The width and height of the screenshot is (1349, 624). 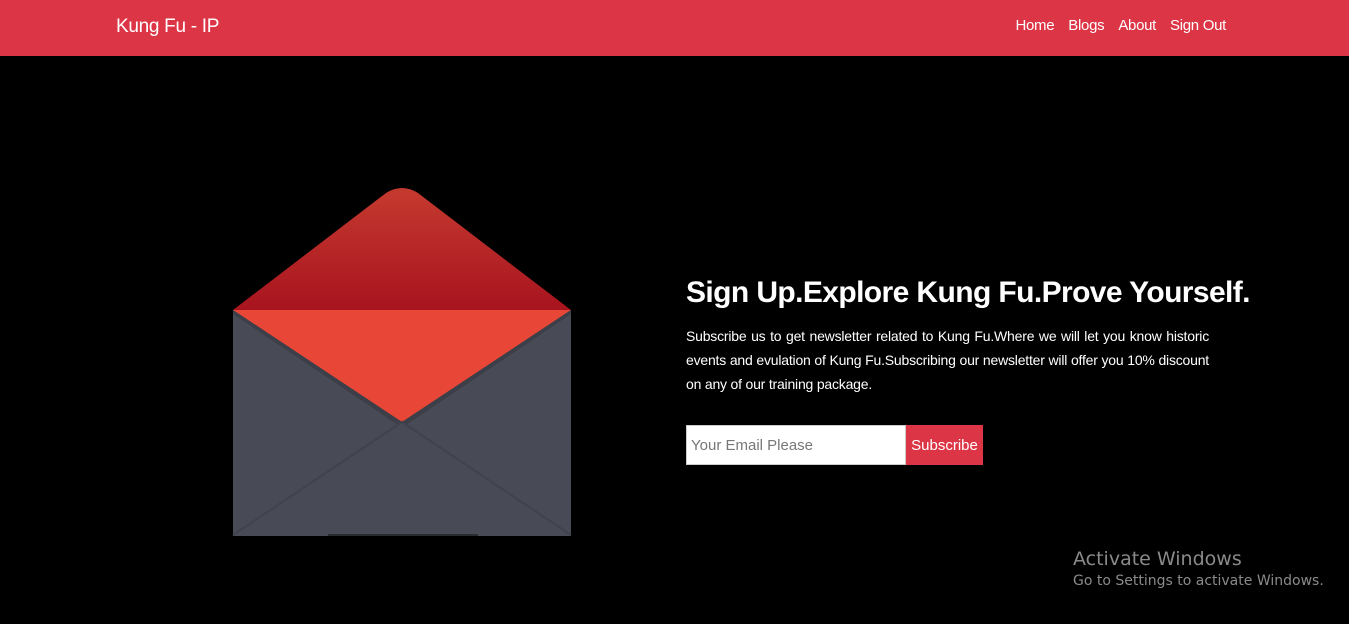 I want to click on nav-link-home: Home, so click(x=1034, y=25).